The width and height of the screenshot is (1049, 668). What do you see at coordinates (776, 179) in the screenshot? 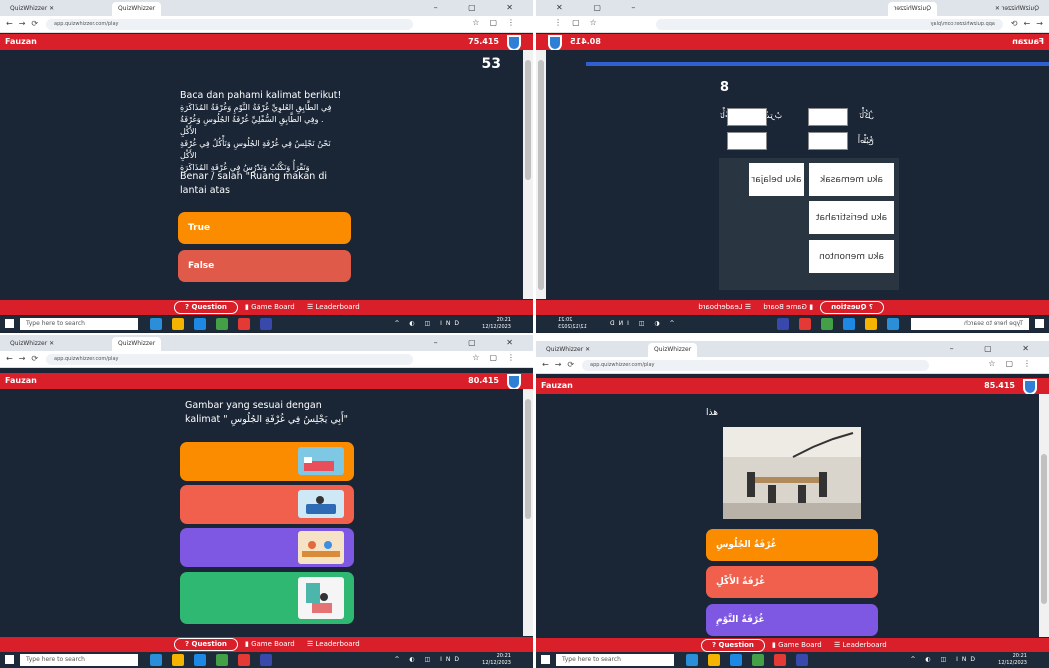
I see `card-belajar: aku belajar` at bounding box center [776, 179].